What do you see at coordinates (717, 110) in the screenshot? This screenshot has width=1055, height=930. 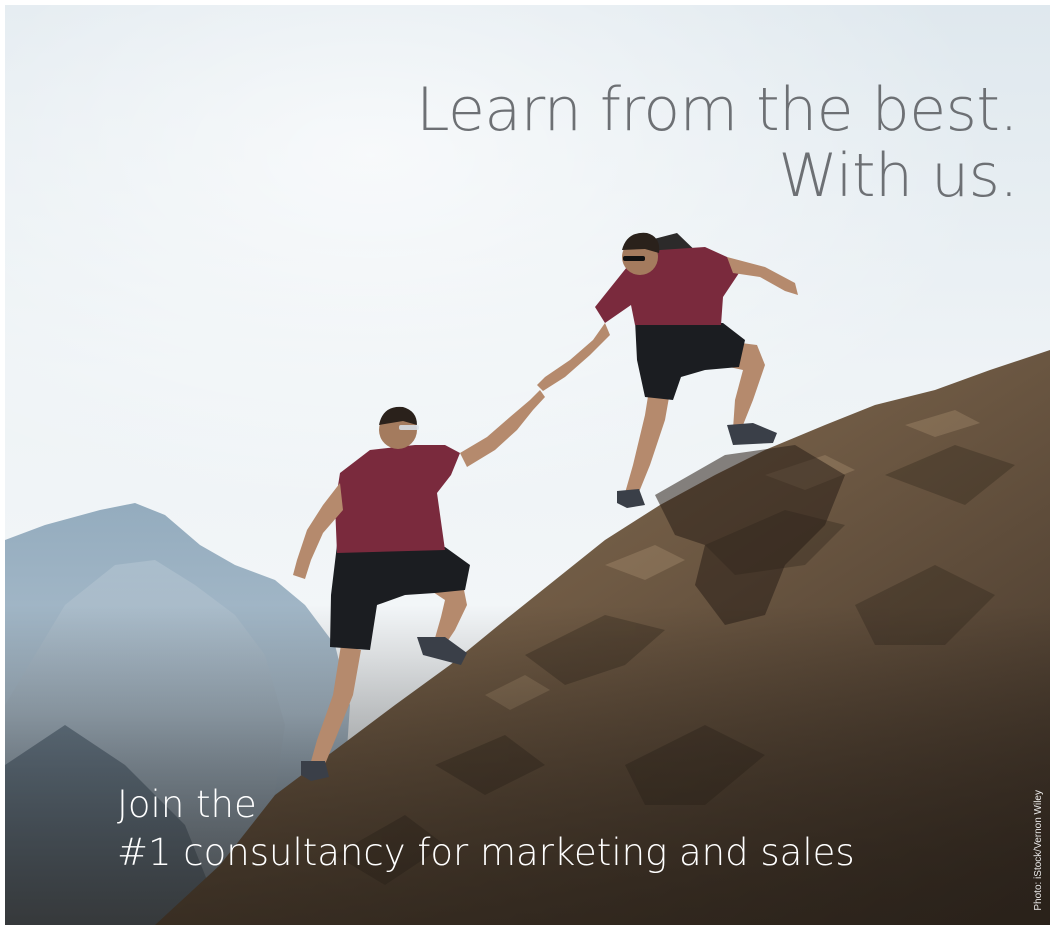 I see `headline-line-1: Learn from the best.` at bounding box center [717, 110].